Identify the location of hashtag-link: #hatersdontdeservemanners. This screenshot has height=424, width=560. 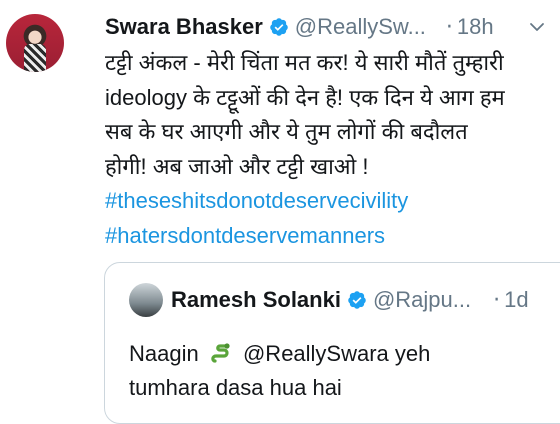
(330, 236).